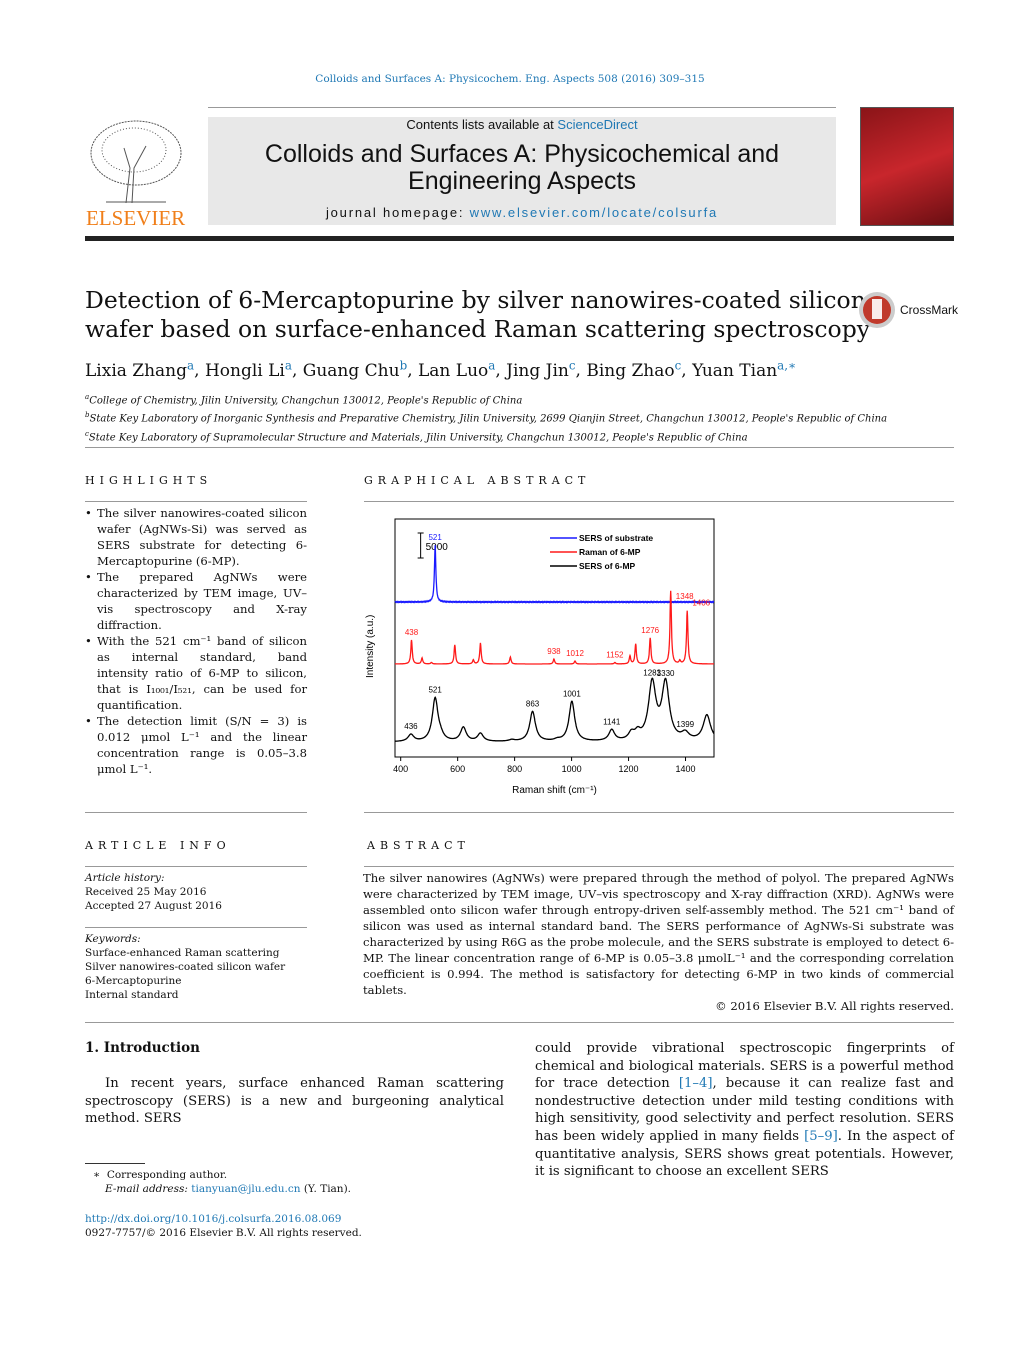 Image resolution: width=1020 pixels, height=1351 pixels. What do you see at coordinates (135, 162) in the screenshot?
I see `elsevier-tree-icon` at bounding box center [135, 162].